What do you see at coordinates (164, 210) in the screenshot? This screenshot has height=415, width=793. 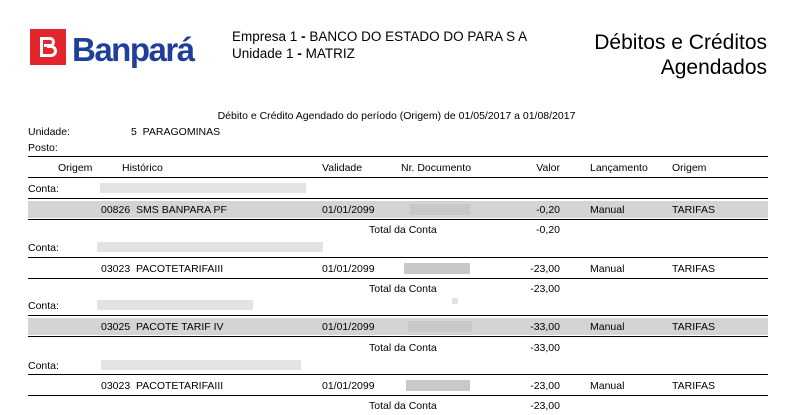 I see `row-historico: 00826 SMS BANPARA PF` at bounding box center [164, 210].